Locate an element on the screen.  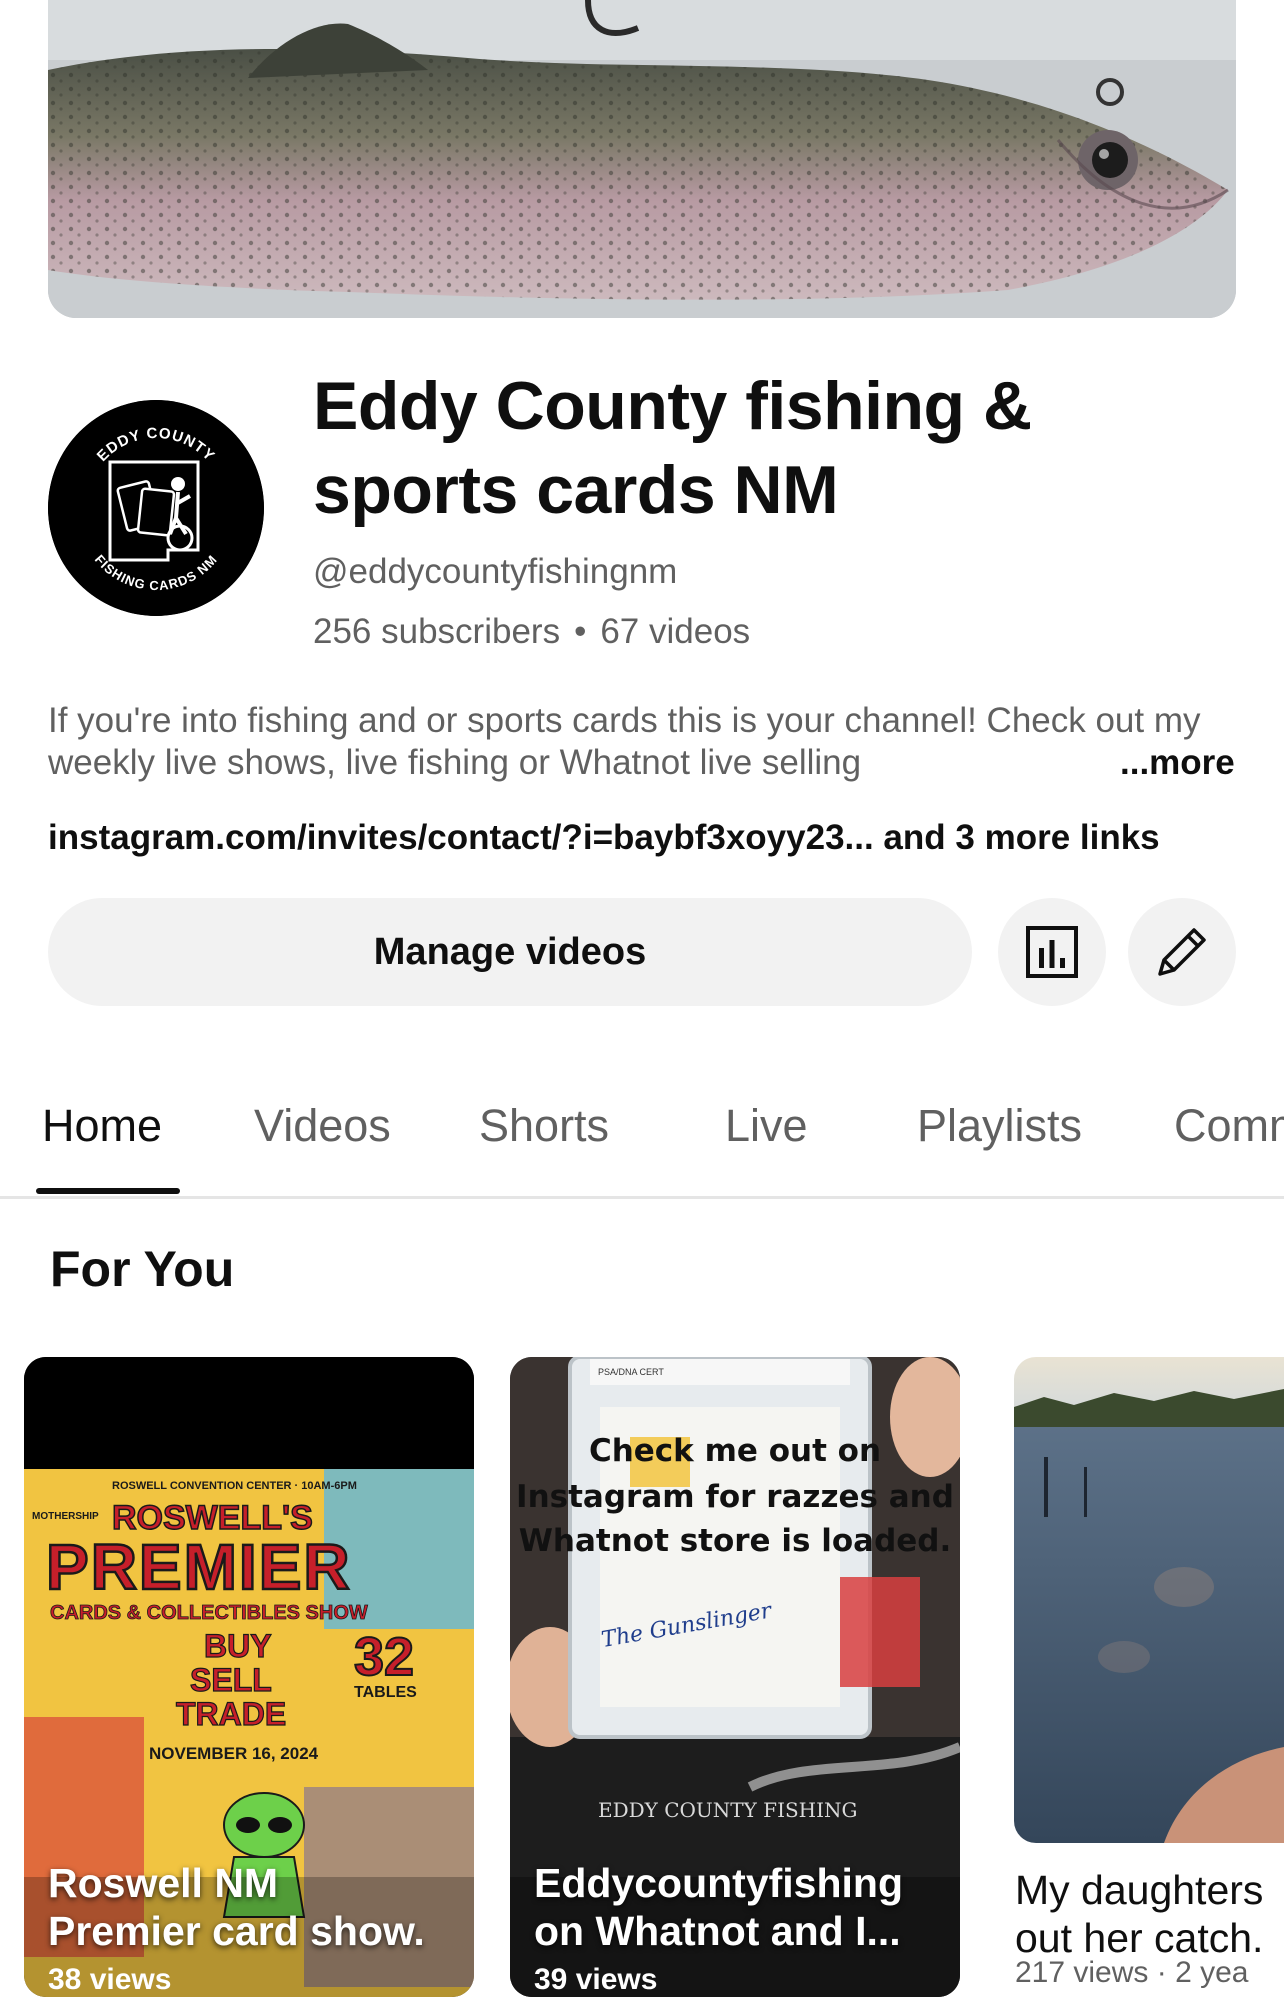
svg-text: Check me out on is located at coordinates (735, 1451).